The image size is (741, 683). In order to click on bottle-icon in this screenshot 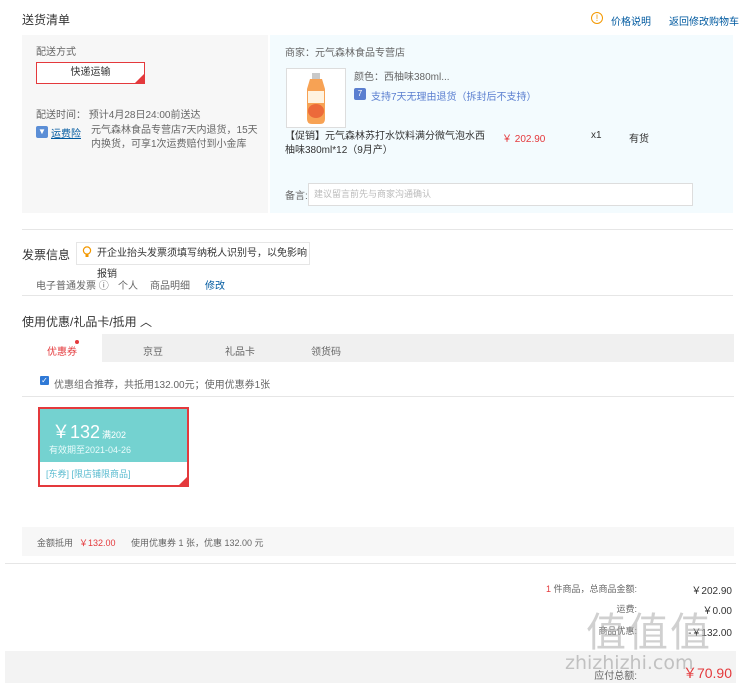, I will do `click(316, 98)`.